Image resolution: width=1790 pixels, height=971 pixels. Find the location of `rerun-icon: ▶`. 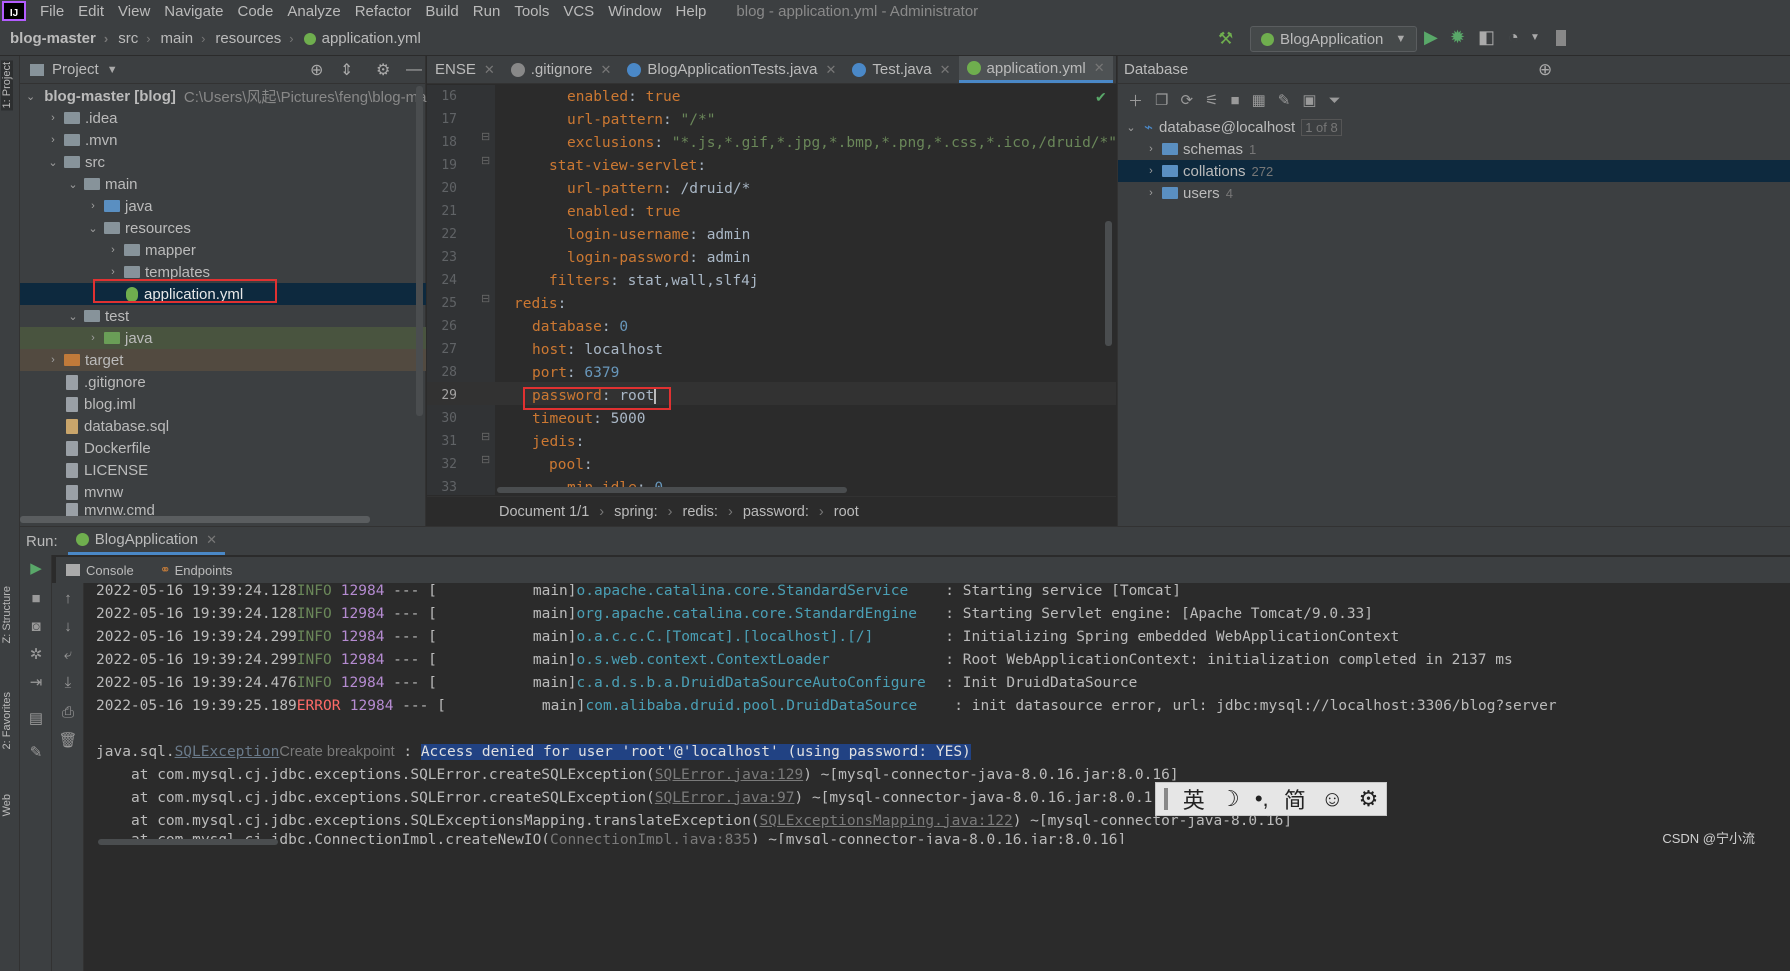

rerun-icon: ▶ is located at coordinates (36, 569).